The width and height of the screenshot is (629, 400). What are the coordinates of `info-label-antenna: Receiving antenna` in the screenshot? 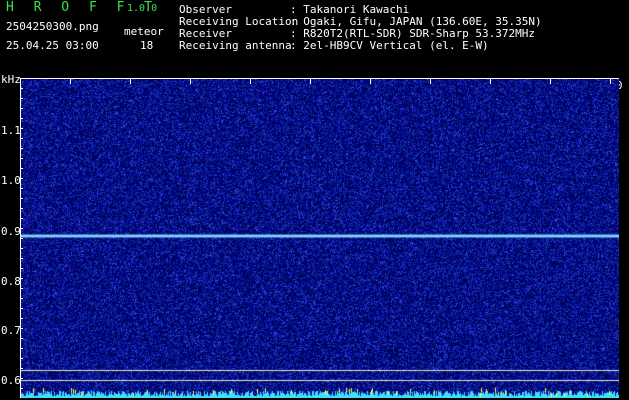 It's located at (235, 45).